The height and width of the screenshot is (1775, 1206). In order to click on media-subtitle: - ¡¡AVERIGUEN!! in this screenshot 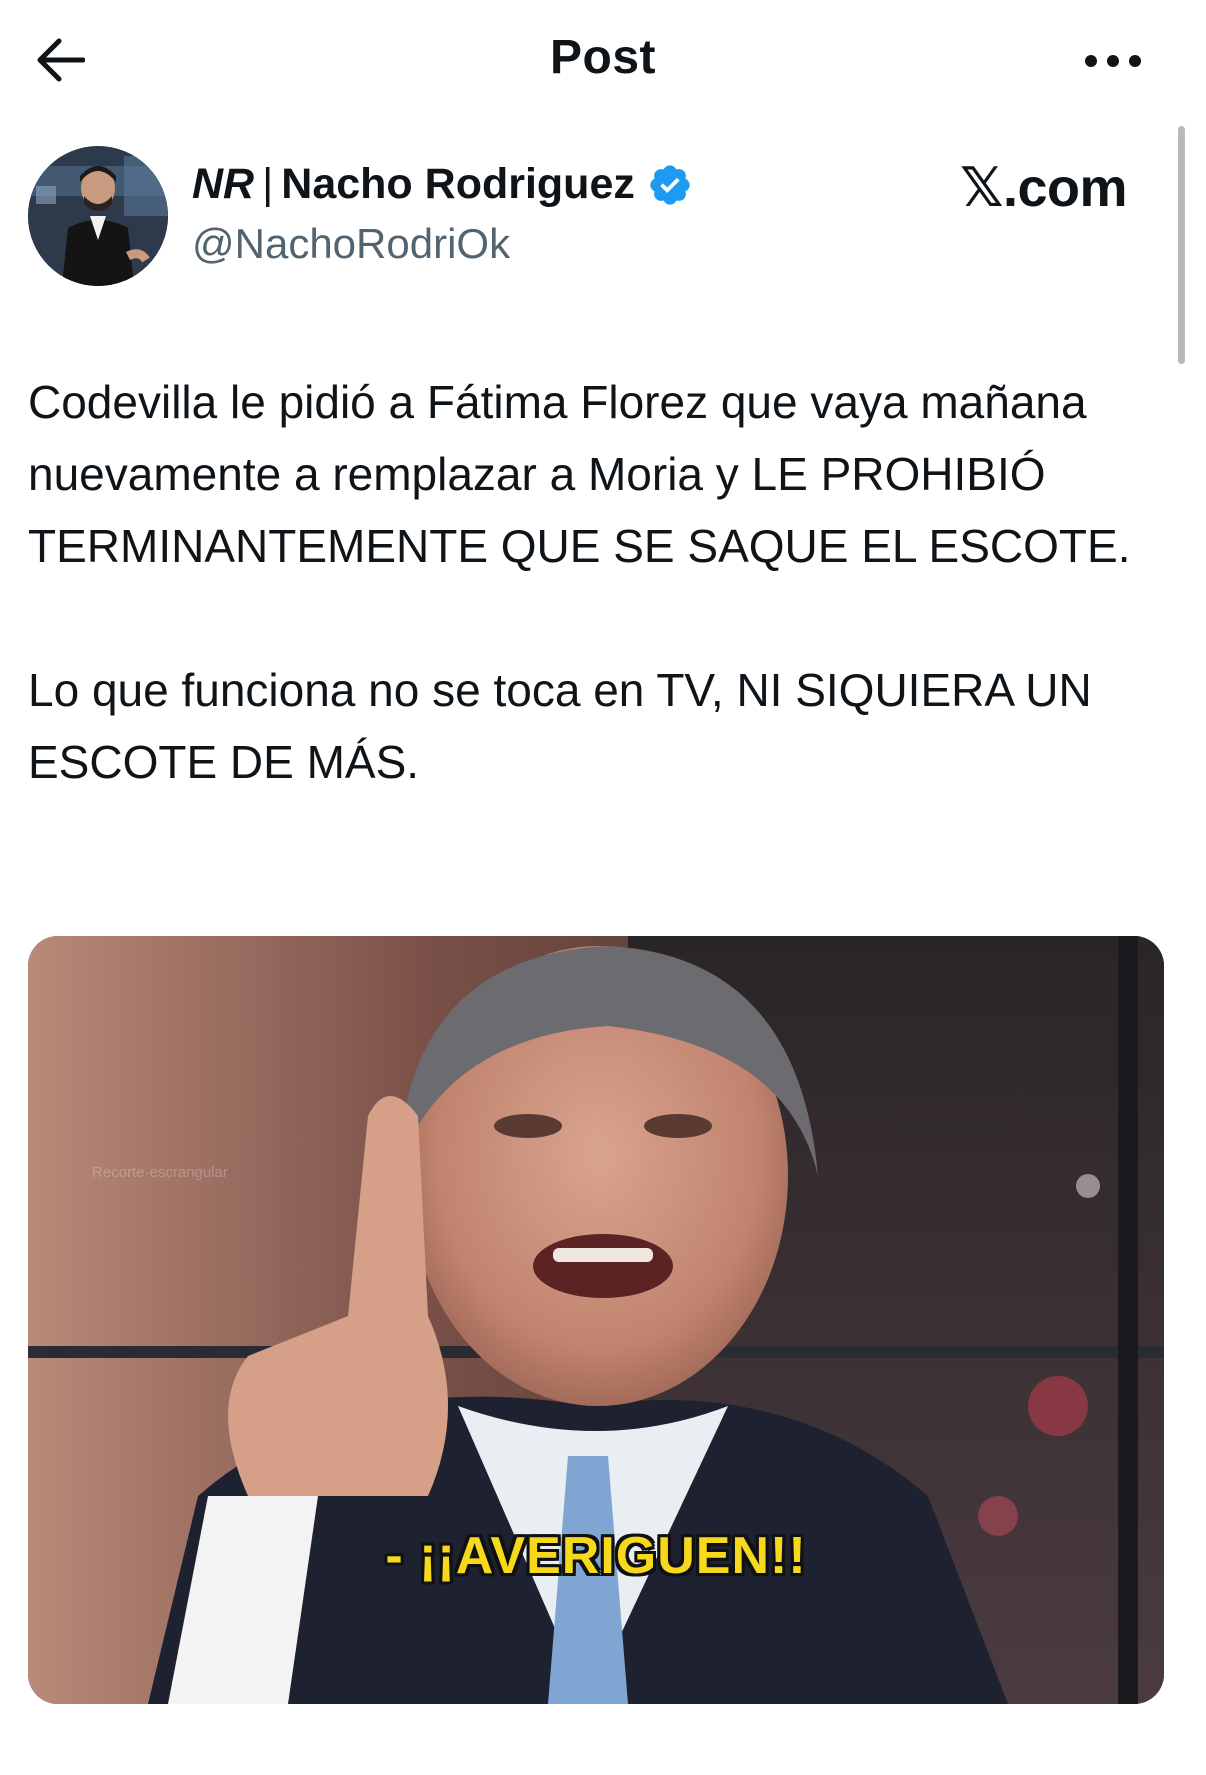, I will do `click(596, 1556)`.